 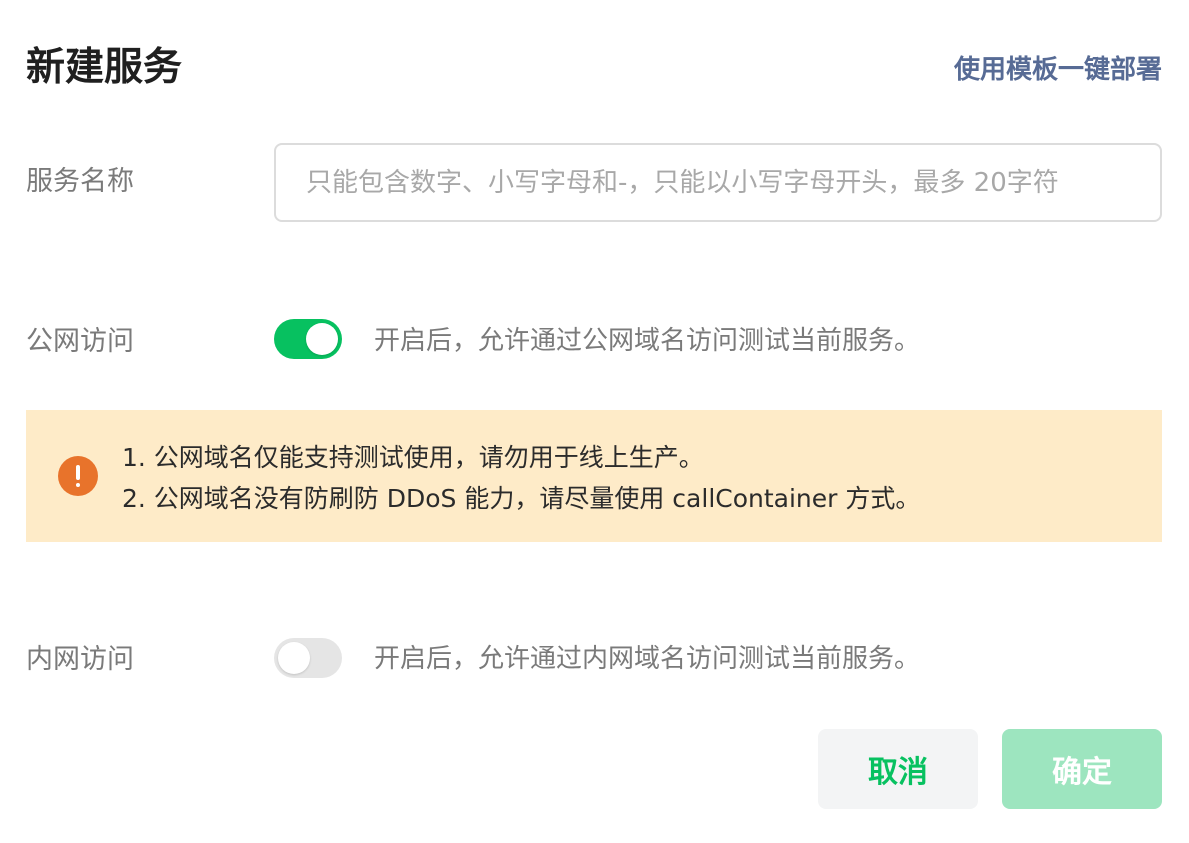 I want to click on warning-line-1: 1. 公网域名仅能支持测试使用，请勿用于线上生产。, so click(x=413, y=457).